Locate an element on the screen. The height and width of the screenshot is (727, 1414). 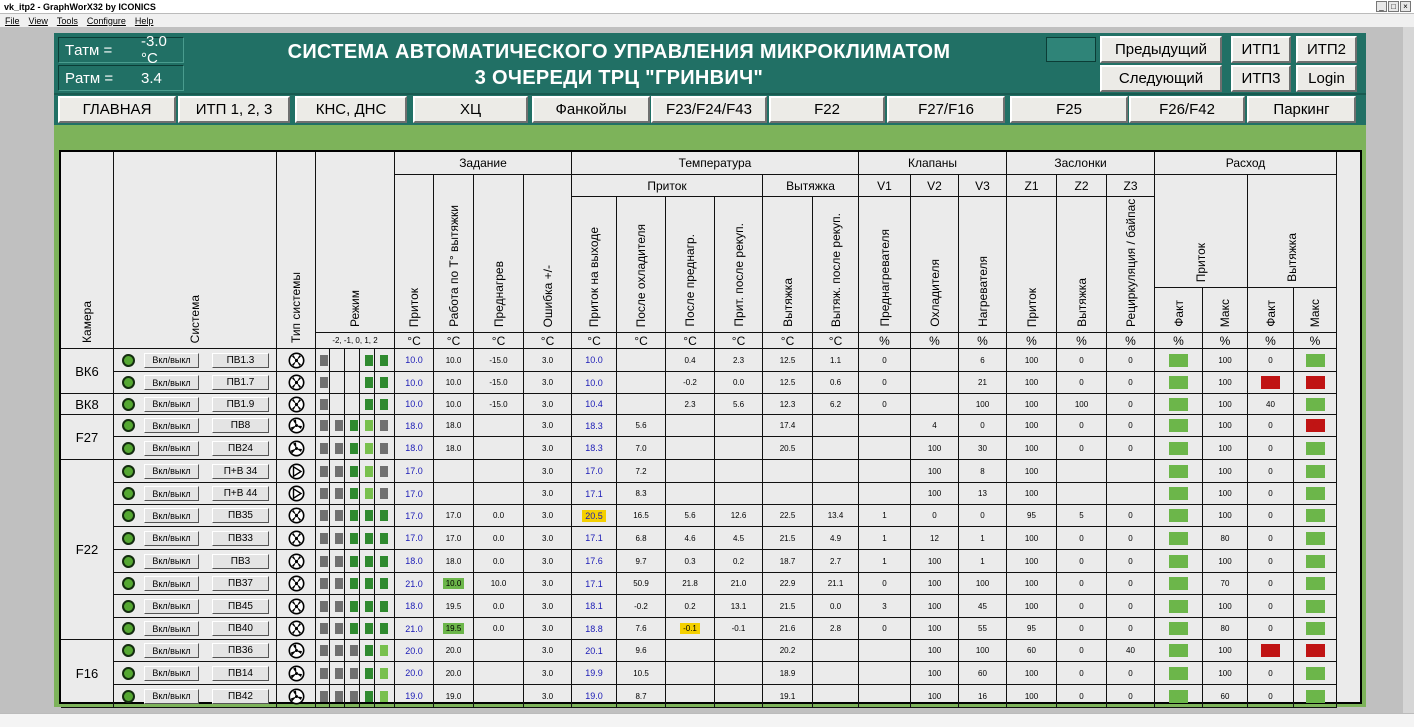
nav-tab-2: КНС, ДНС is located at coordinates (351, 109).